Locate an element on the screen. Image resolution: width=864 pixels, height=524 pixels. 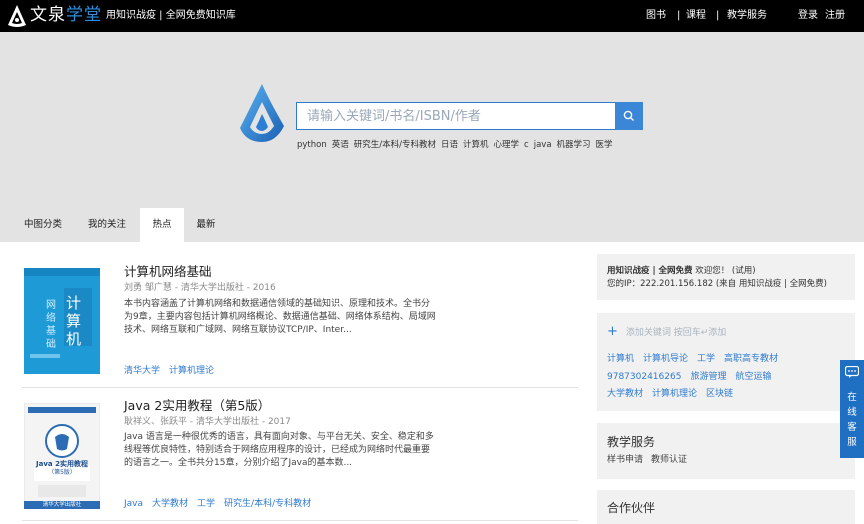
tab-classification: 中图分类 is located at coordinates (43, 225).